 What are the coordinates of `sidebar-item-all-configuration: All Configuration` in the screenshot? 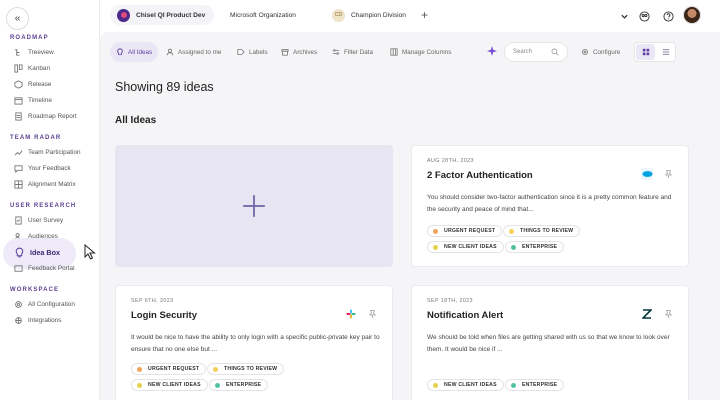 It's located at (44, 304).